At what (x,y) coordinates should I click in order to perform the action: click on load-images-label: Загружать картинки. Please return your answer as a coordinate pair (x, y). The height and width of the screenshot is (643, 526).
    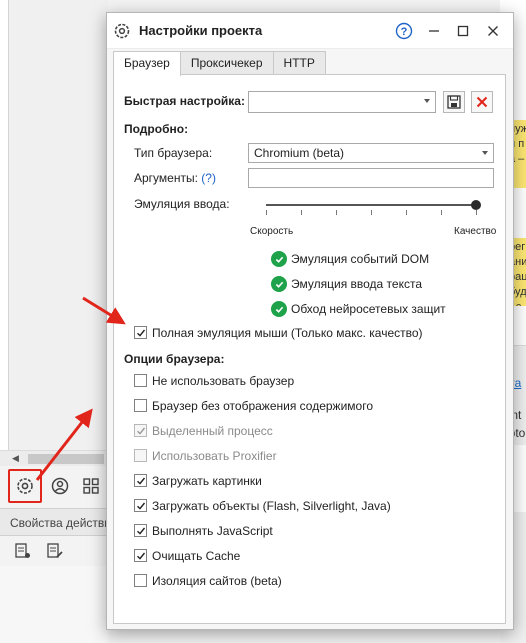
    Looking at the image, I should click on (207, 481).